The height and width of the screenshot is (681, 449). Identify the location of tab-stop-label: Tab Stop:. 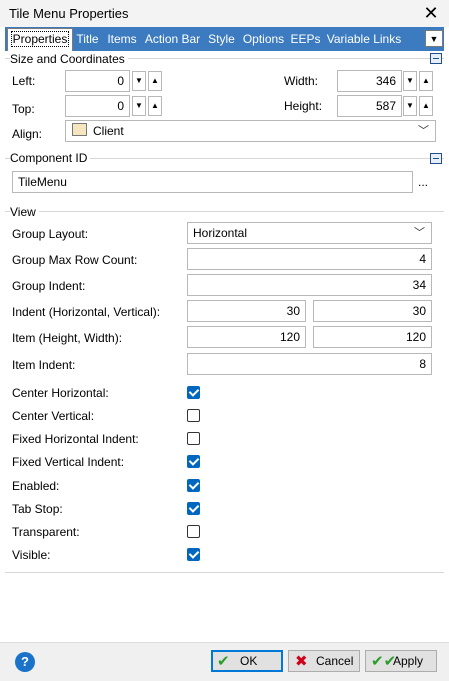
(37, 509).